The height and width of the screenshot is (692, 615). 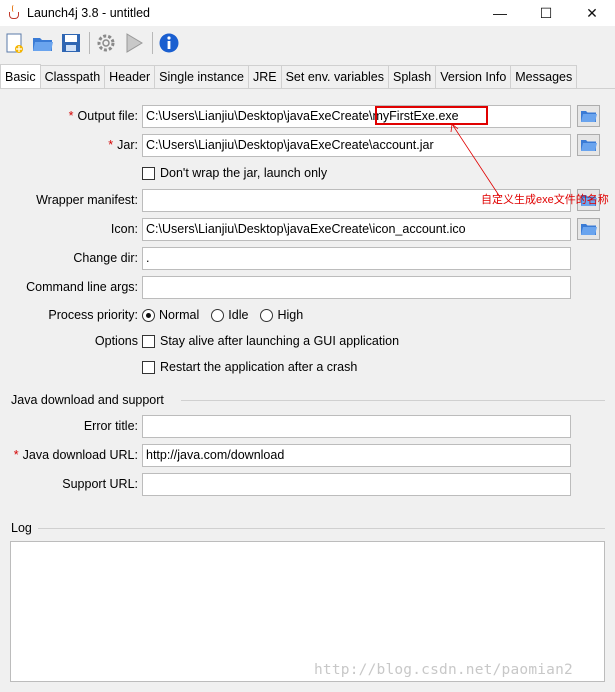 What do you see at coordinates (148, 315) in the screenshot?
I see `priority-normal-radio` at bounding box center [148, 315].